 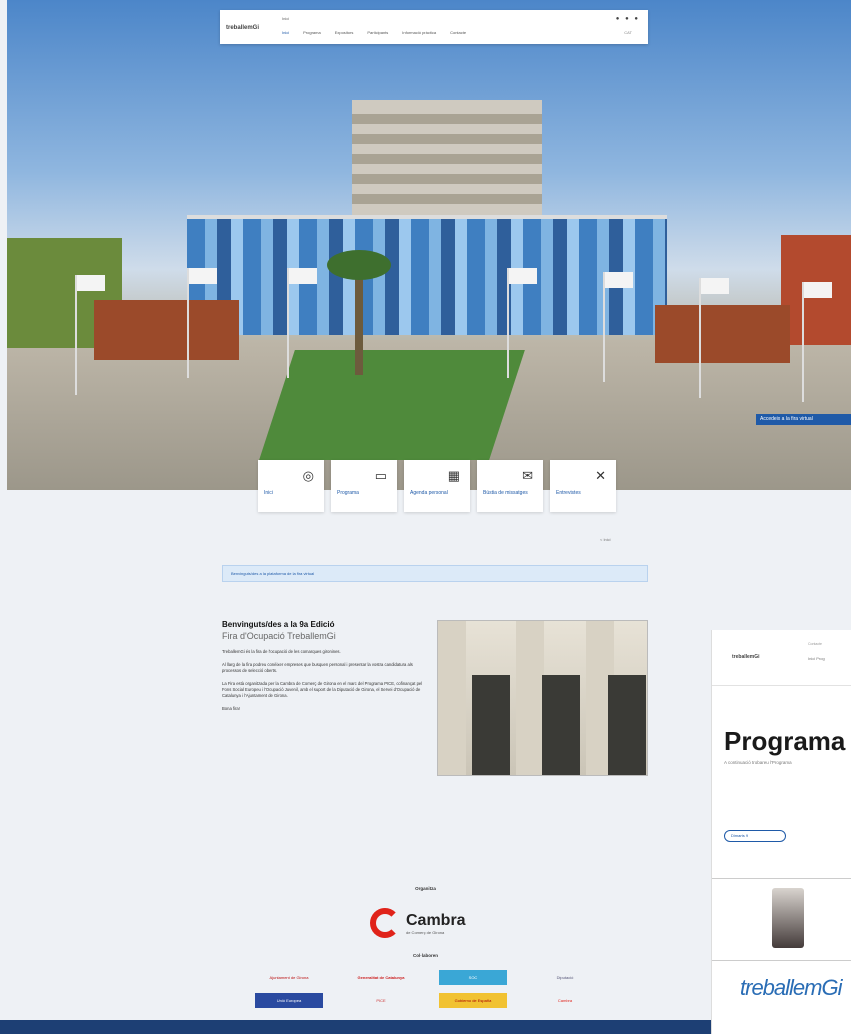 What do you see at coordinates (628, 19) in the screenshot?
I see `user-icons: ● ● ●` at bounding box center [628, 19].